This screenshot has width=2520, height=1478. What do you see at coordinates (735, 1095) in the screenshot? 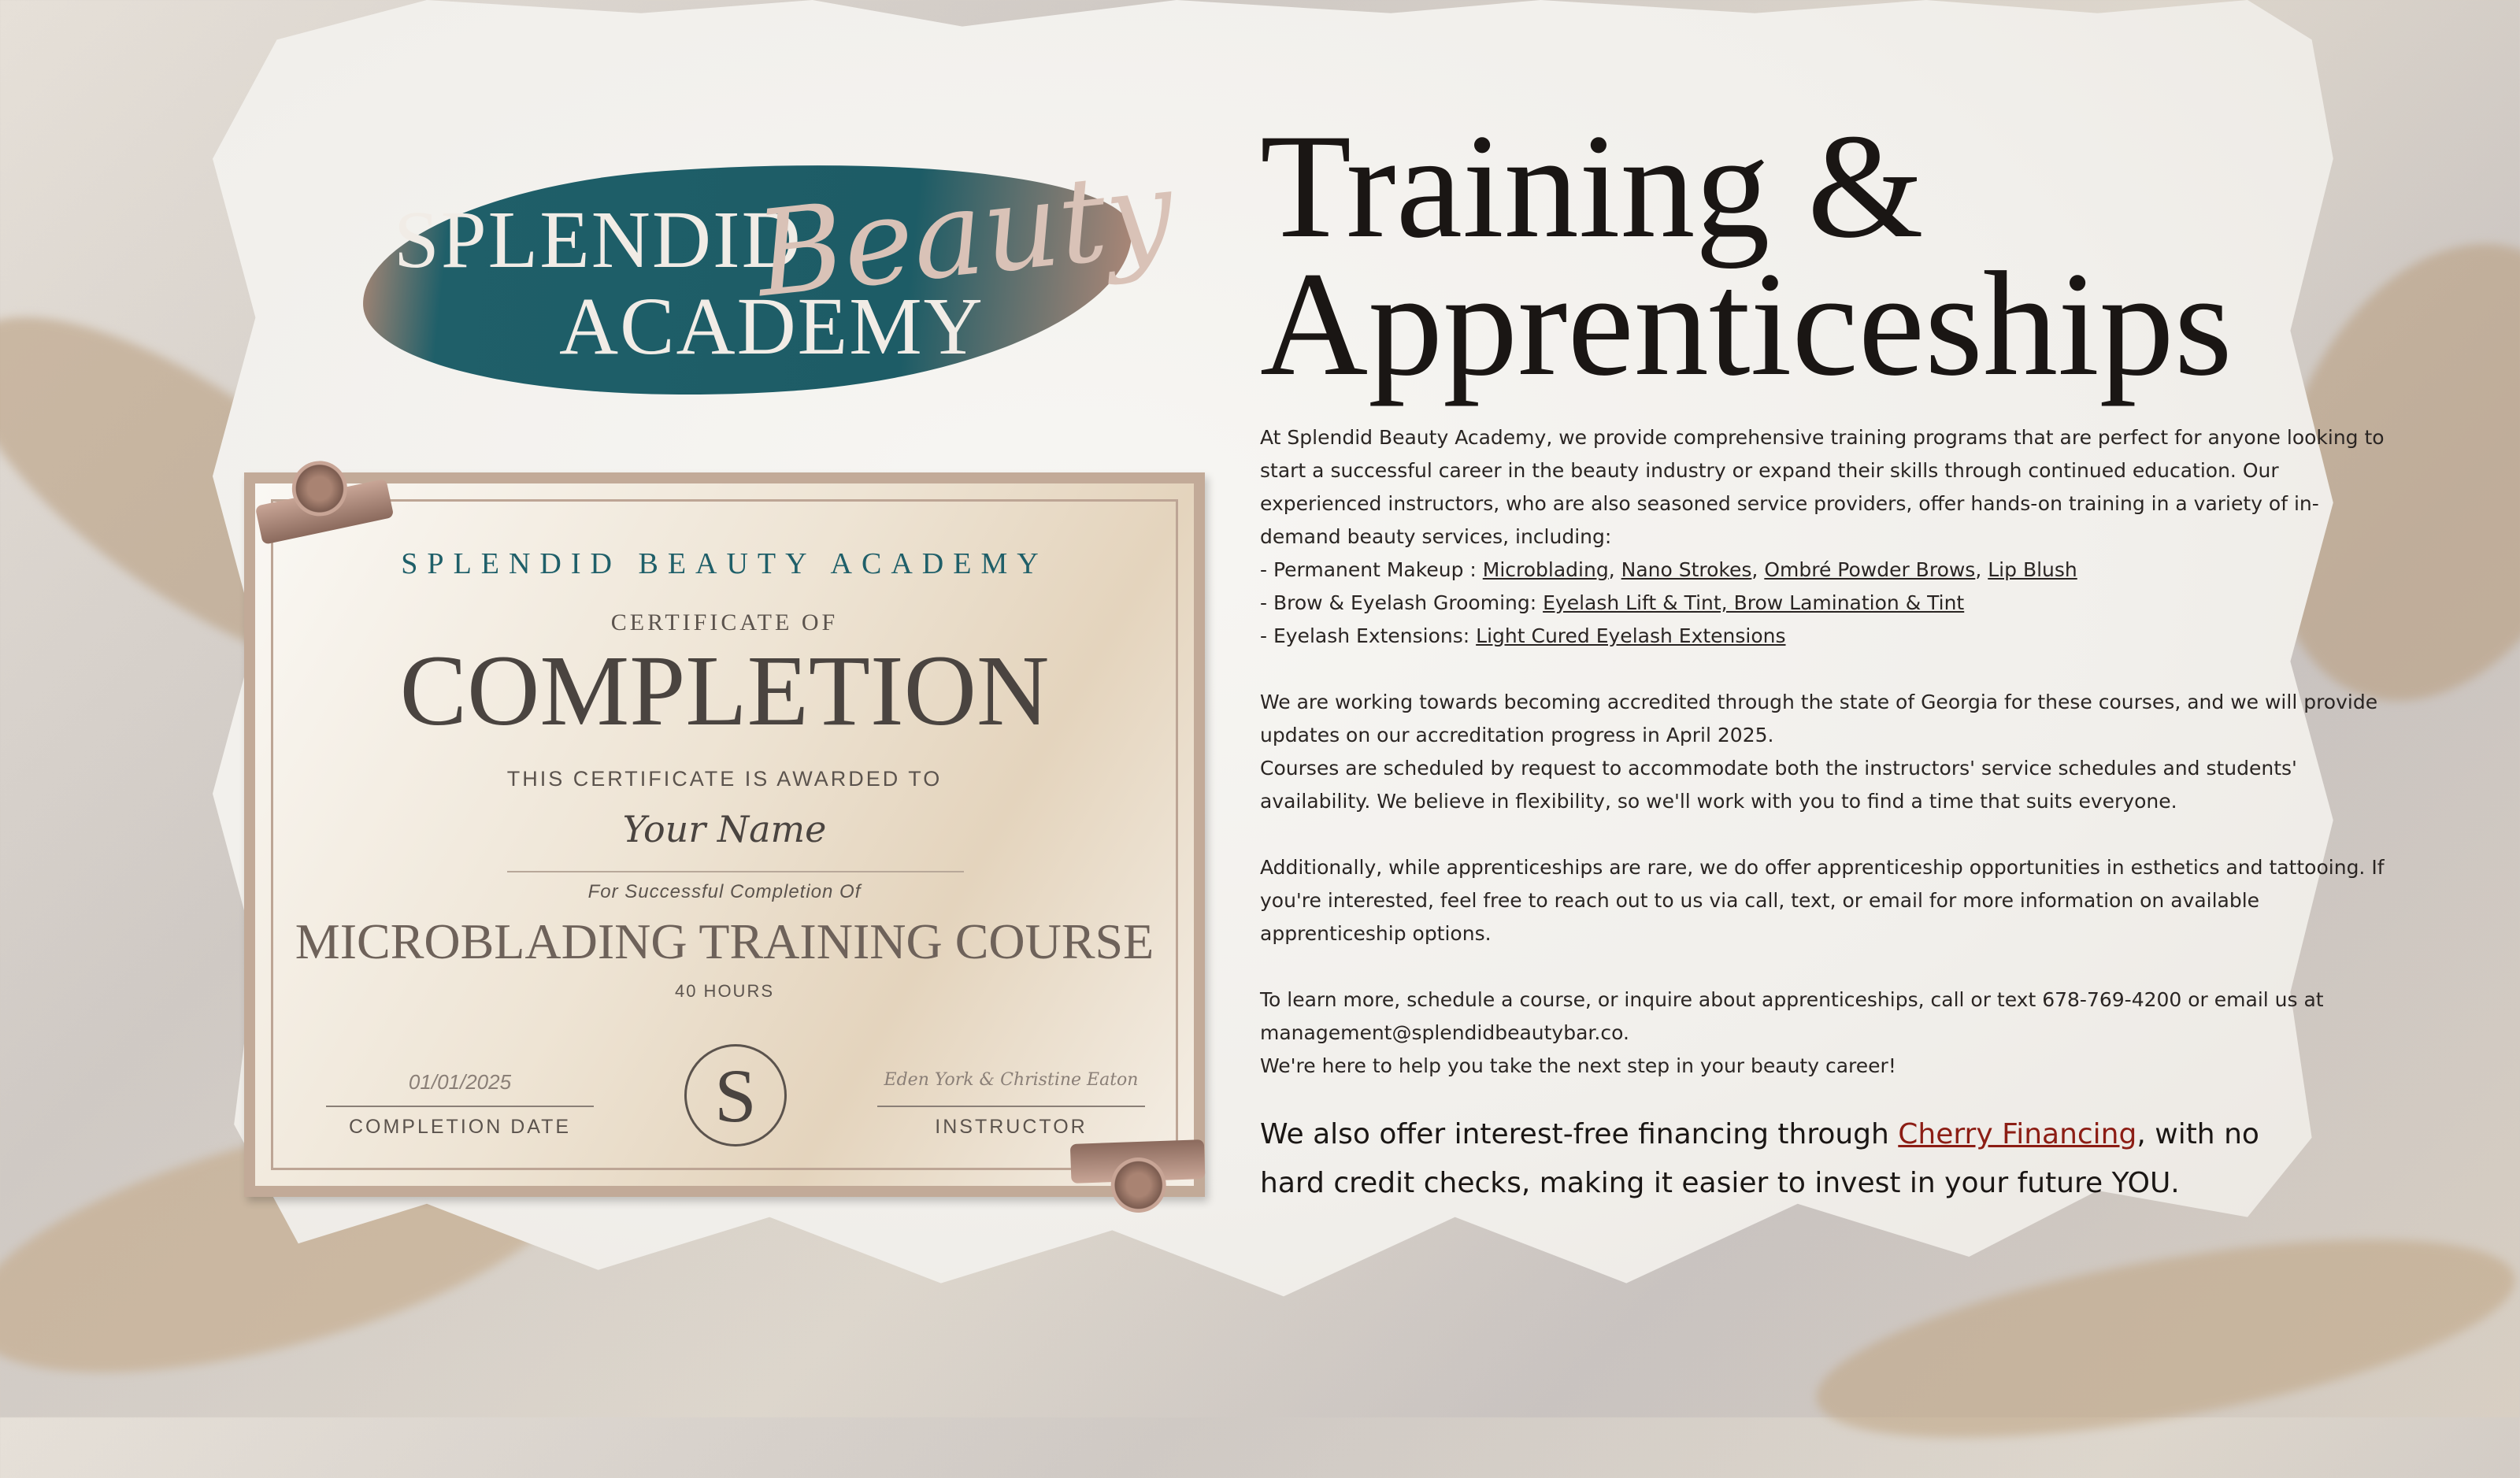
I see `certificate-seal: S` at bounding box center [735, 1095].